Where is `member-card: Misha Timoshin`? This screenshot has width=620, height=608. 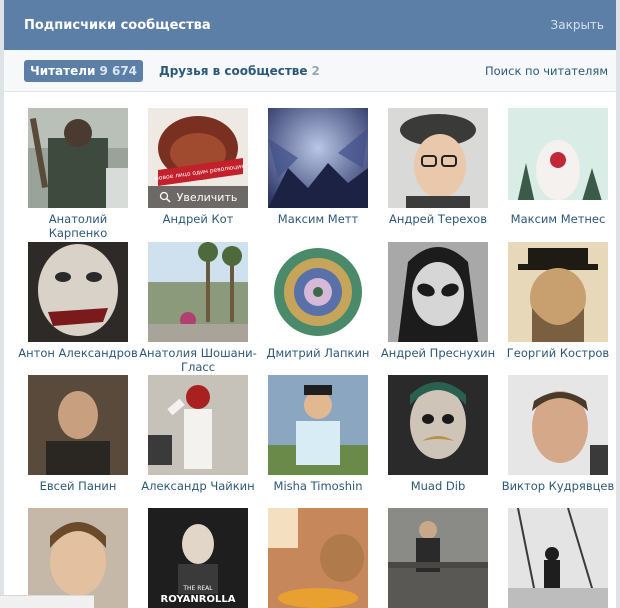 member-card: Misha Timoshin is located at coordinates (318, 434).